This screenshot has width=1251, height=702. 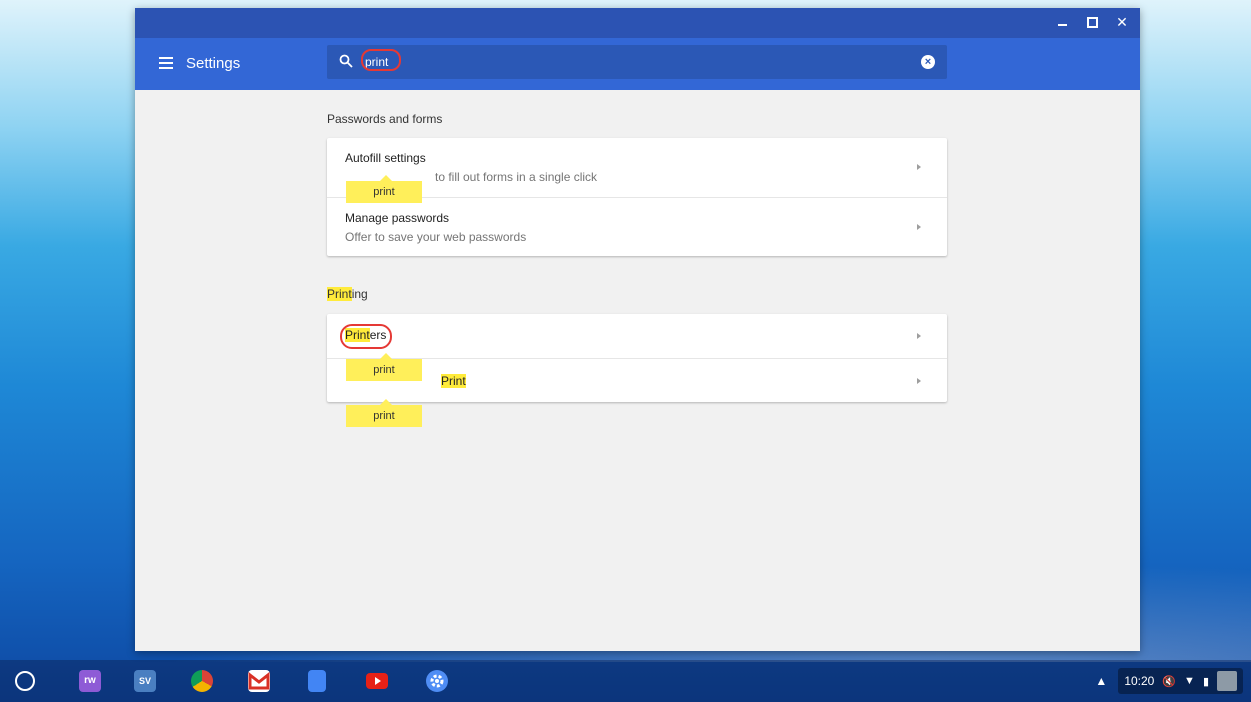 I want to click on autofill-label: Autofill settings, so click(x=385, y=158).